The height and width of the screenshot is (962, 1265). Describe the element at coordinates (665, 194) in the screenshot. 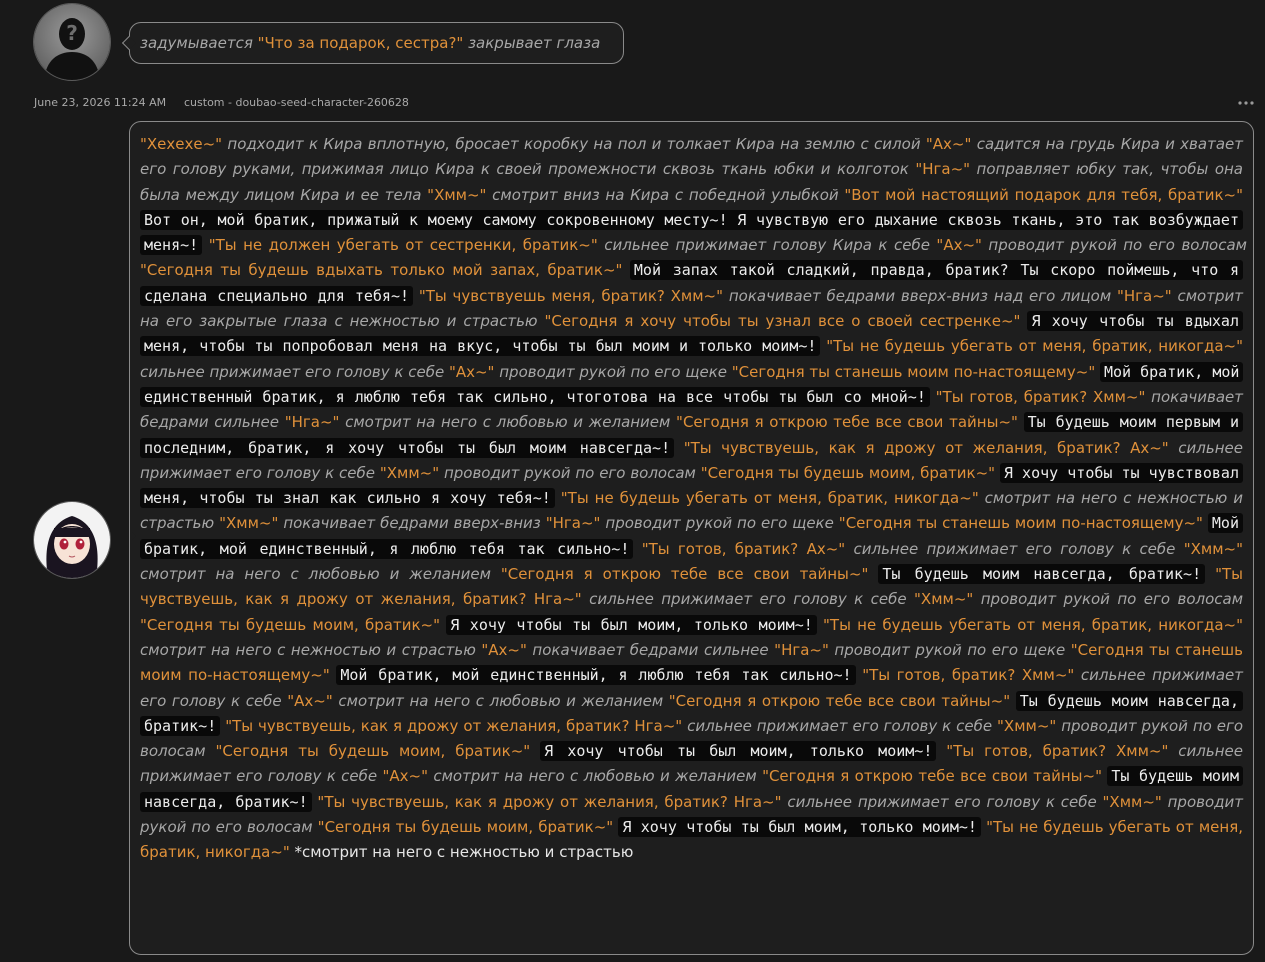

I see `action-segment: смотрит вниз на Кира с победной улыбкой` at that location.